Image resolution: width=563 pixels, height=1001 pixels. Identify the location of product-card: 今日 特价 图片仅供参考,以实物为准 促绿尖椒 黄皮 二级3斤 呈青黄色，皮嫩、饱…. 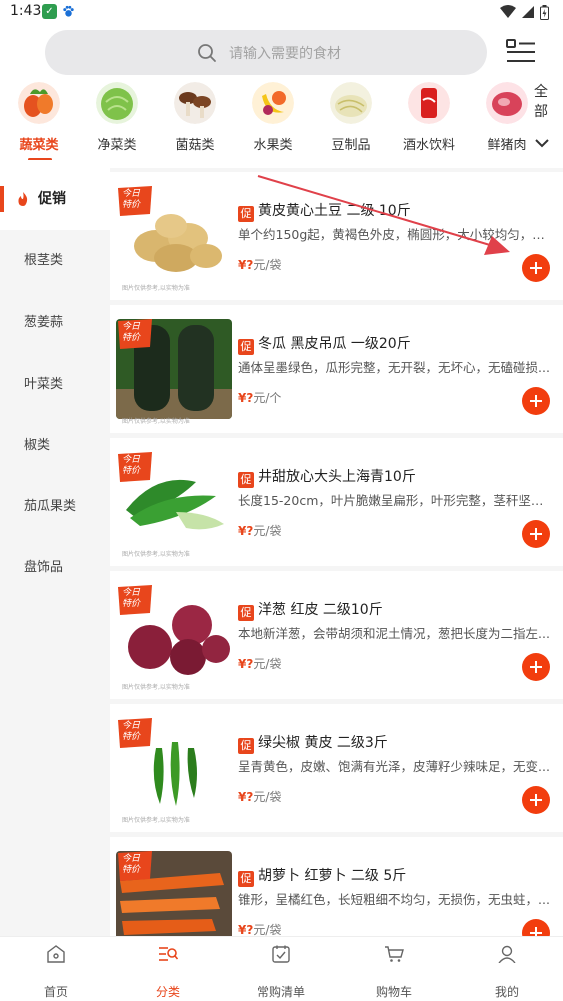
(336, 768).